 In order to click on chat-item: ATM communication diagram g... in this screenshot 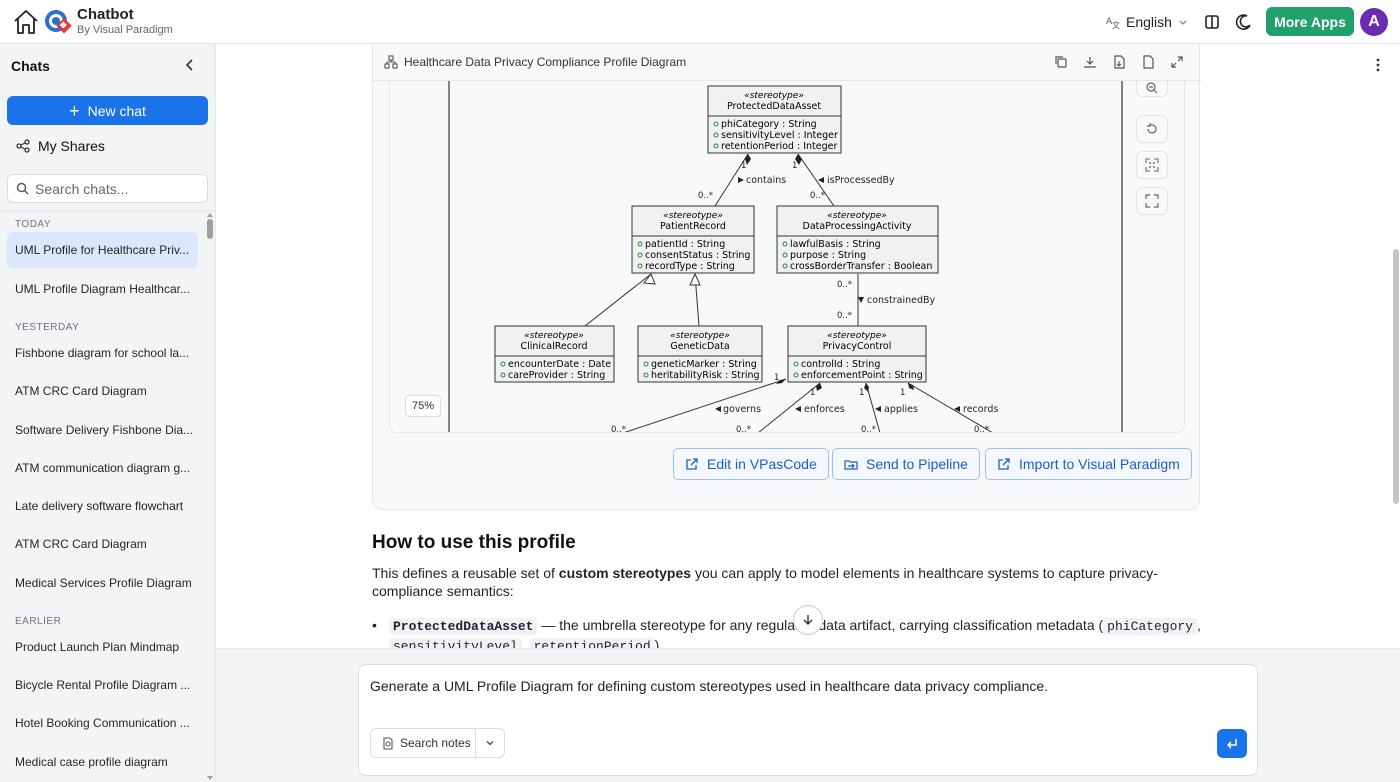, I will do `click(102, 468)`.